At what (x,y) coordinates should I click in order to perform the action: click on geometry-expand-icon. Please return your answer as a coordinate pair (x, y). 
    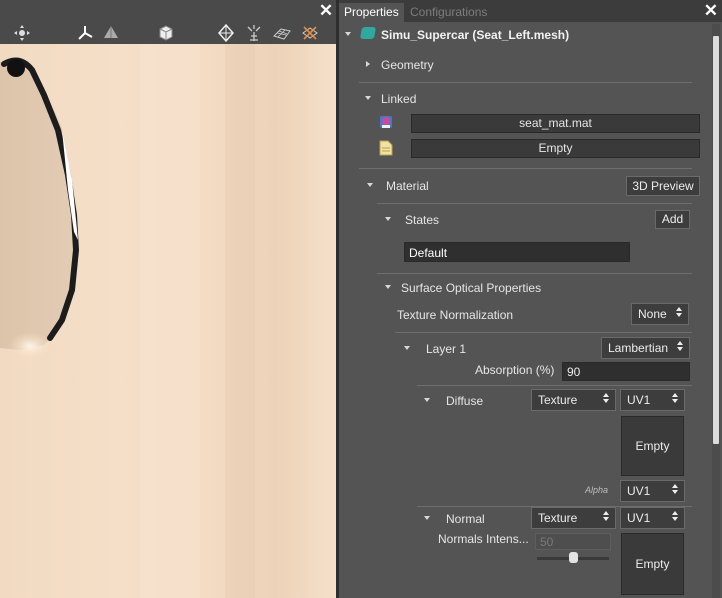
    Looking at the image, I should click on (368, 64).